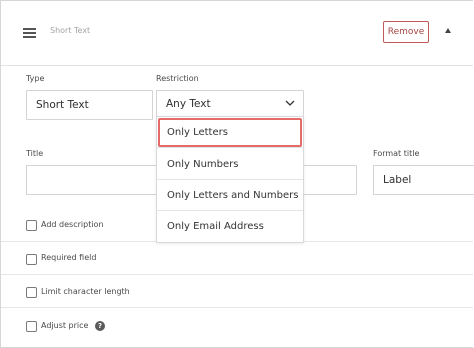  What do you see at coordinates (397, 180) in the screenshot?
I see `format-title-value: Label` at bounding box center [397, 180].